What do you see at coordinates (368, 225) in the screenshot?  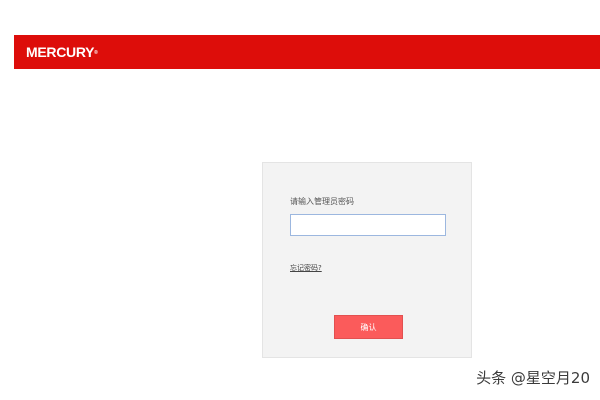 I see `admin-password-input` at bounding box center [368, 225].